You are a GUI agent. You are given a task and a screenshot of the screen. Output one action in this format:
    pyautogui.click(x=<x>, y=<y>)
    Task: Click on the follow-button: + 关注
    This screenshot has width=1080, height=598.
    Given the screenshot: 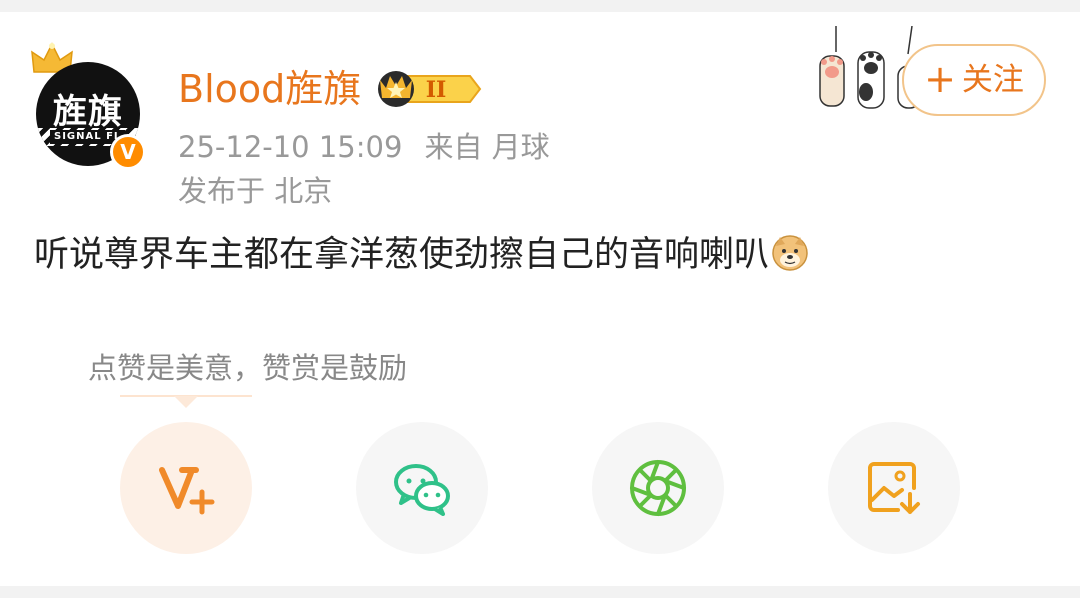 What is the action you would take?
    pyautogui.click(x=974, y=80)
    